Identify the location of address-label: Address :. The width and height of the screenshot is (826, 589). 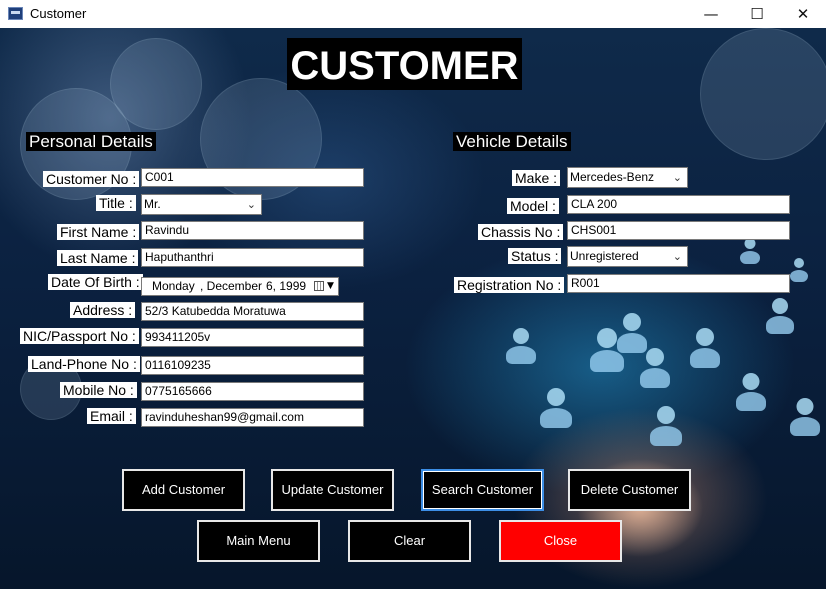
(103, 310).